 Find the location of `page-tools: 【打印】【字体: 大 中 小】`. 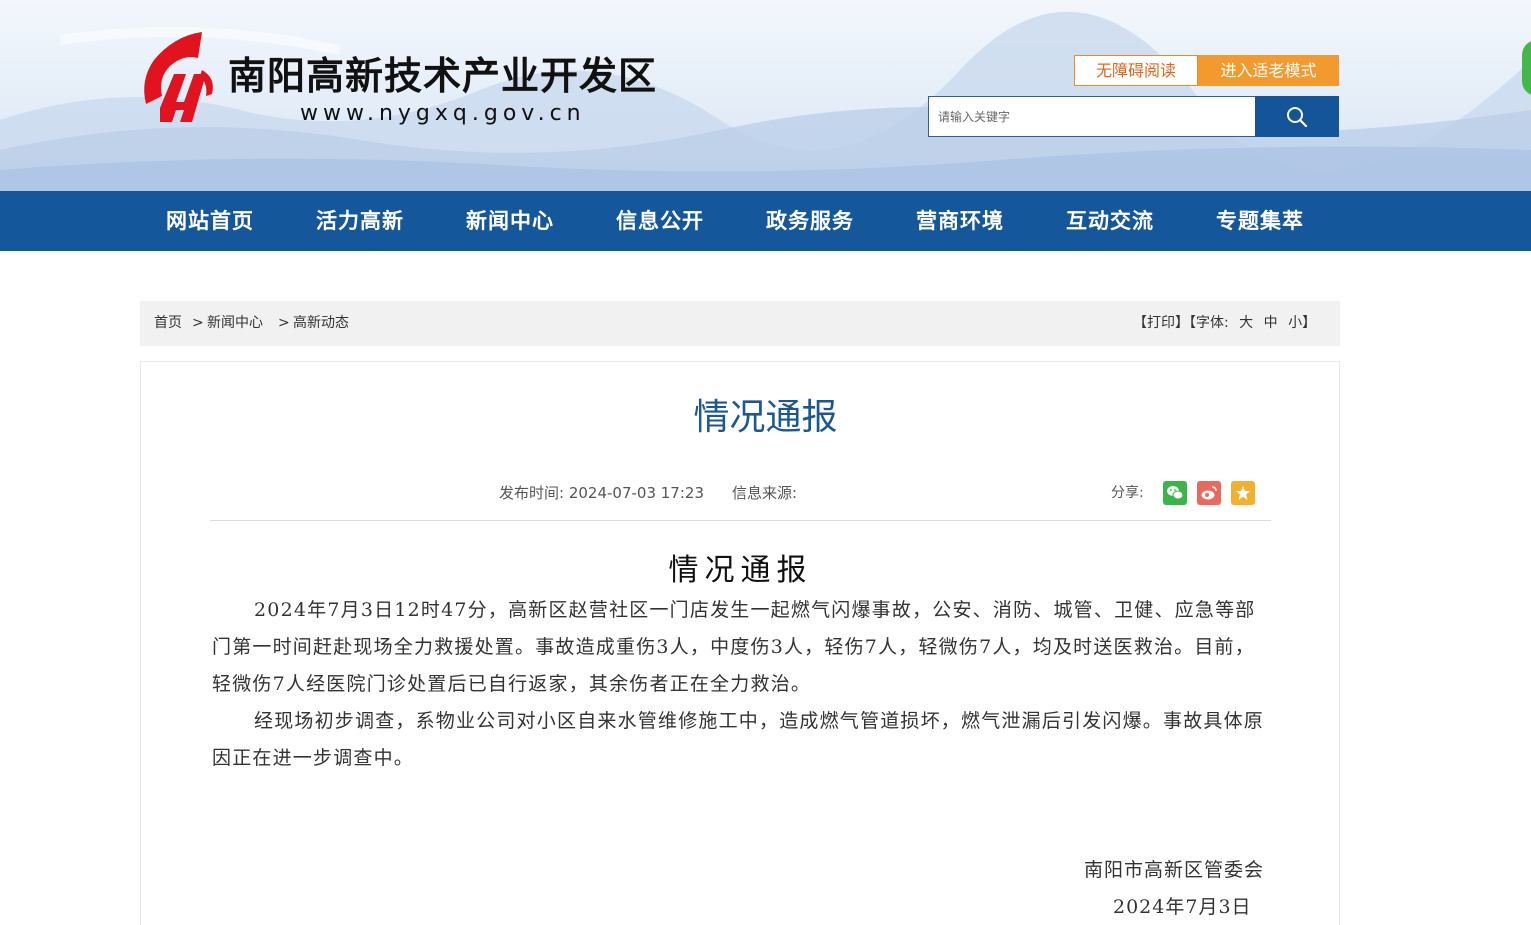

page-tools: 【打印】【字体: 大 中 小】 is located at coordinates (1224, 323).